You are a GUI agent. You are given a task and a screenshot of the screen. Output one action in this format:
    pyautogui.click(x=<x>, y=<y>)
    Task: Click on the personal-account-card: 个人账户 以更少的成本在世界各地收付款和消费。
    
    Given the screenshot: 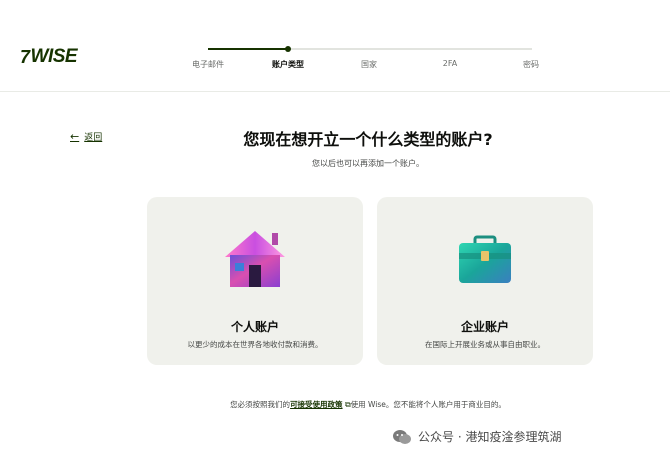 What is the action you would take?
    pyautogui.click(x=255, y=281)
    